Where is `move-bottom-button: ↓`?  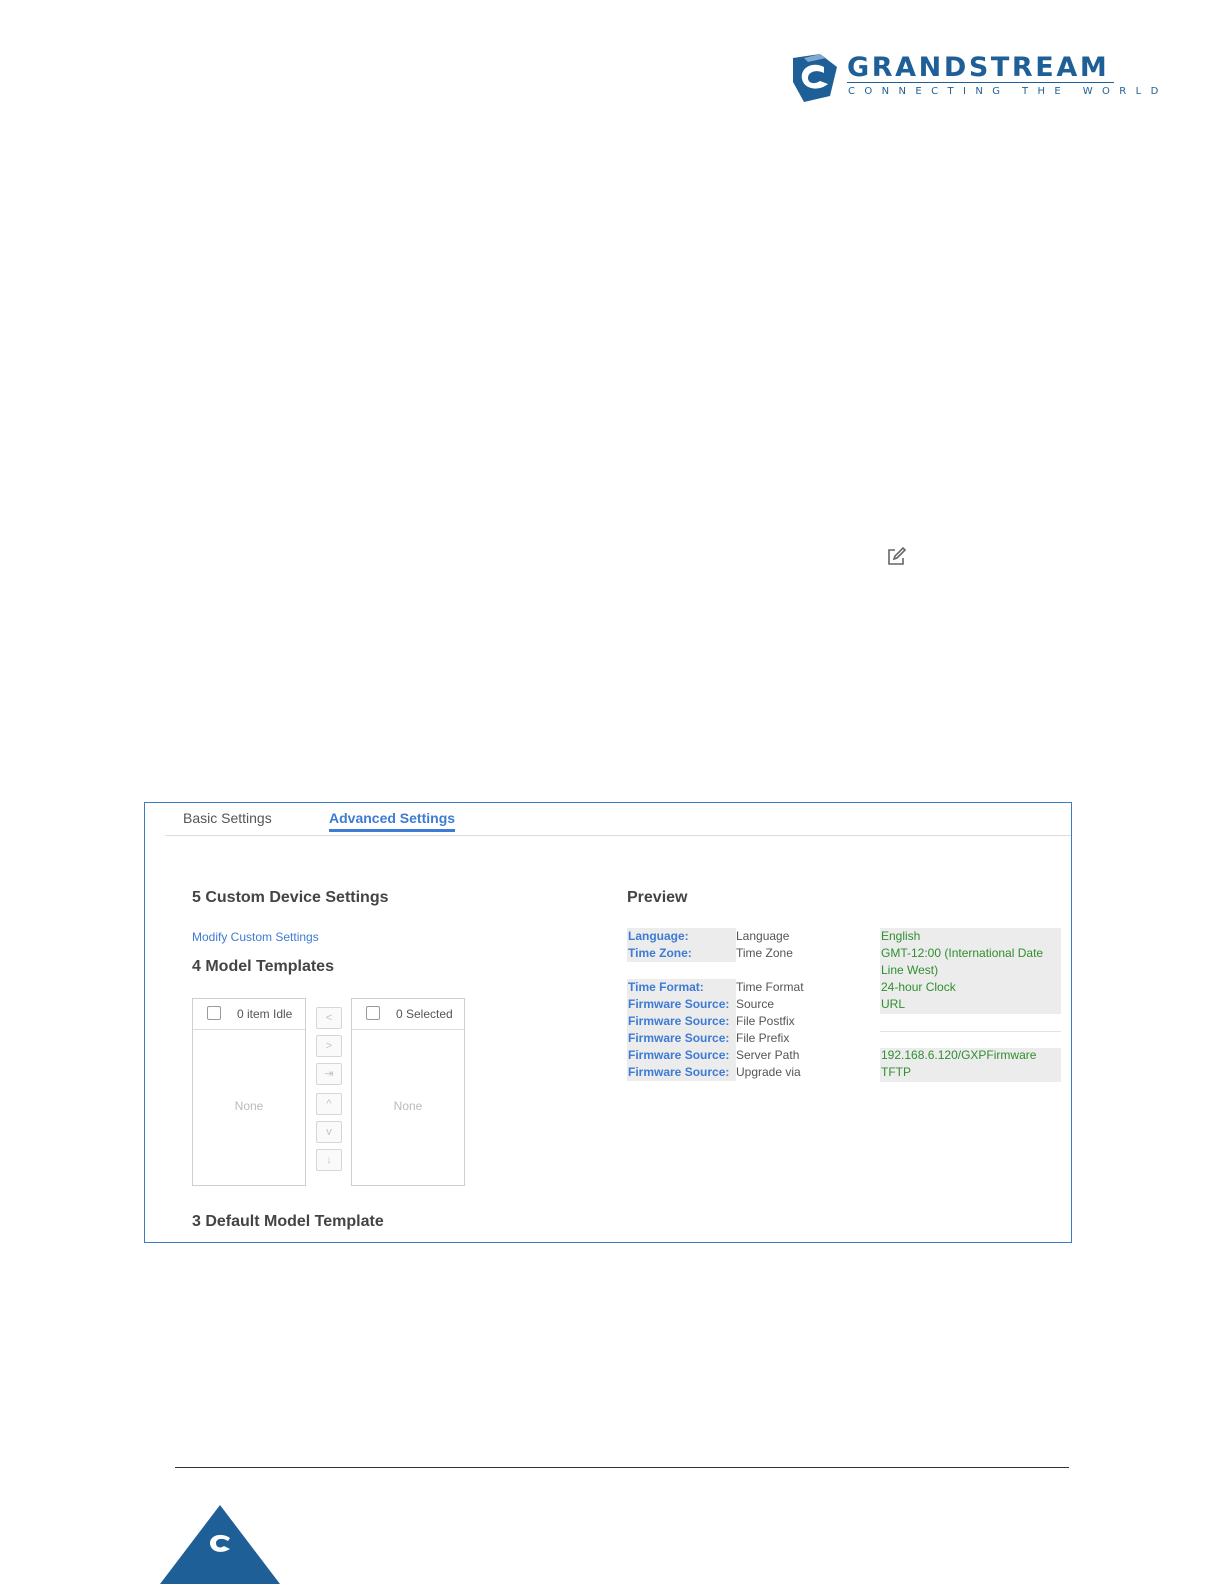
move-bottom-button: ↓ is located at coordinates (329, 1160).